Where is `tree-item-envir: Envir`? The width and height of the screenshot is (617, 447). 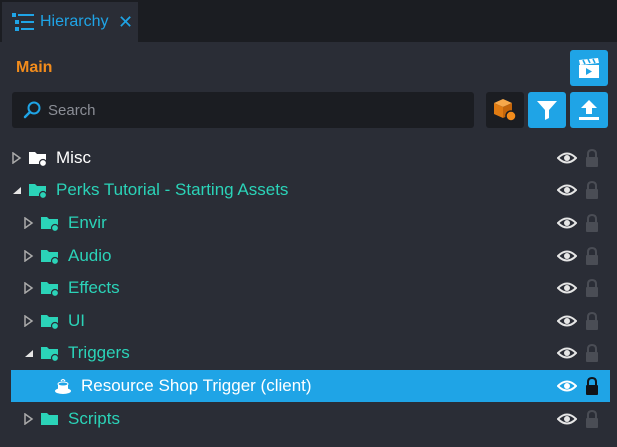
tree-item-envir: Envir is located at coordinates (308, 223).